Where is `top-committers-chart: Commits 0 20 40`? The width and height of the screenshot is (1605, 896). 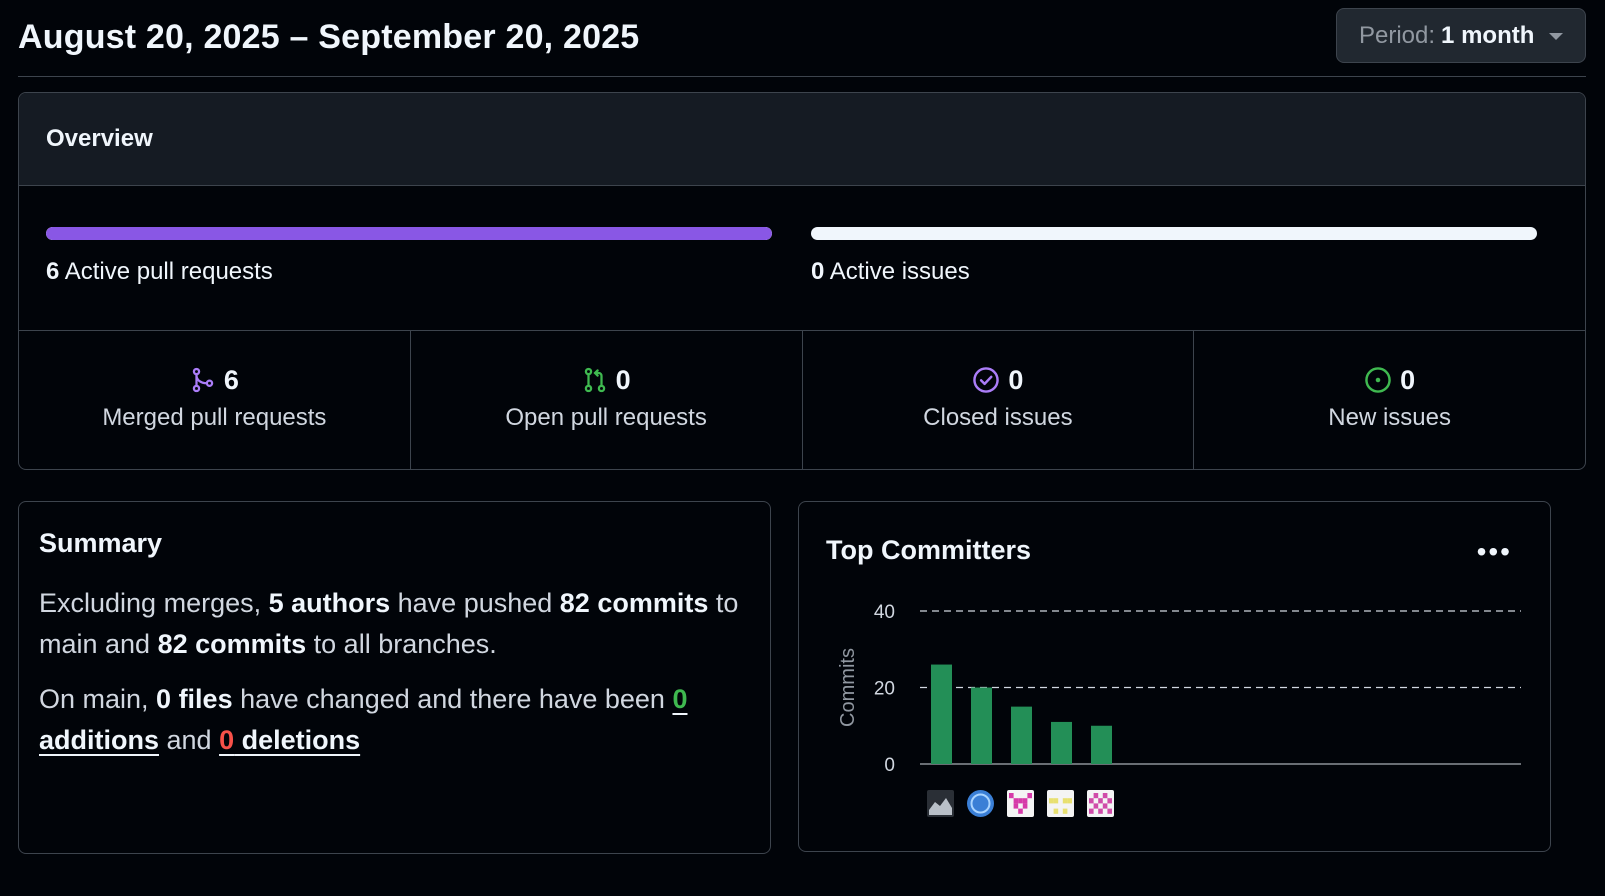 top-committers-chart: Commits 0 20 40 is located at coordinates (1179, 709).